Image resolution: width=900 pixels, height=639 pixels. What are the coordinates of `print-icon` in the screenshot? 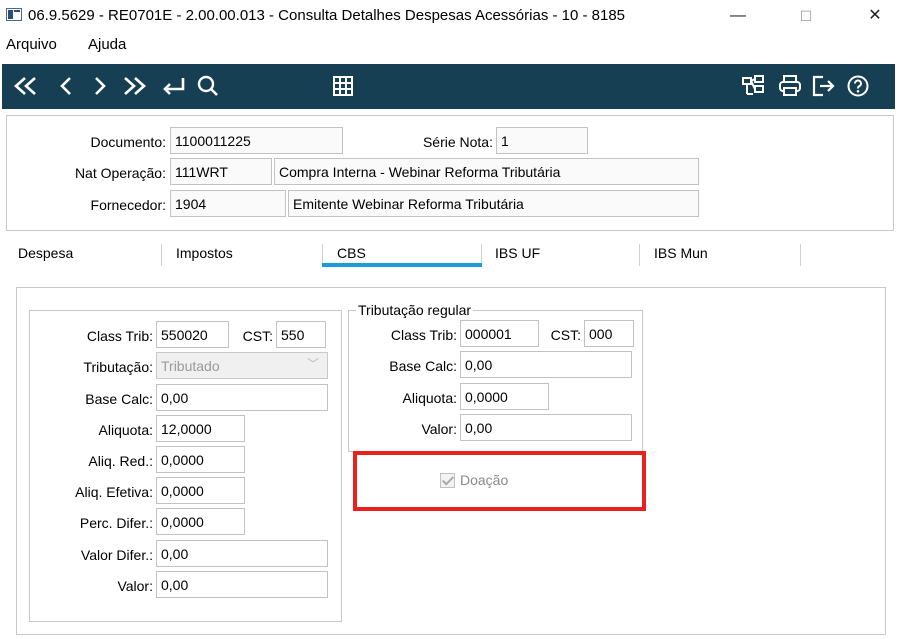 It's located at (790, 86).